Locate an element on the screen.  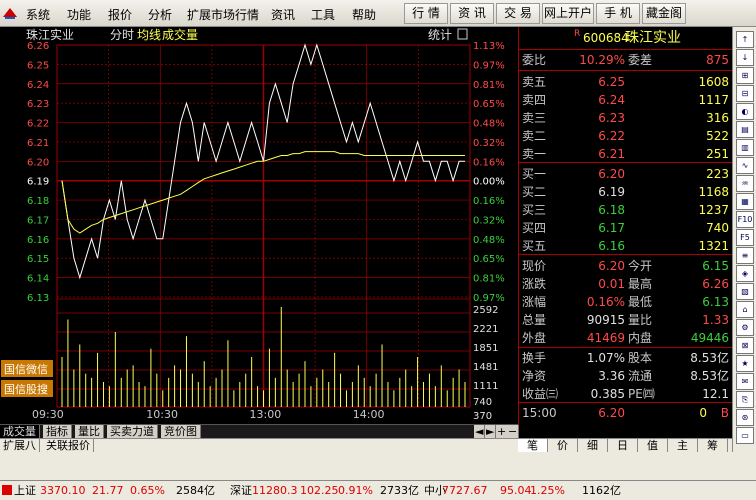
toolbar-icon: ∿ is located at coordinates (745, 165).